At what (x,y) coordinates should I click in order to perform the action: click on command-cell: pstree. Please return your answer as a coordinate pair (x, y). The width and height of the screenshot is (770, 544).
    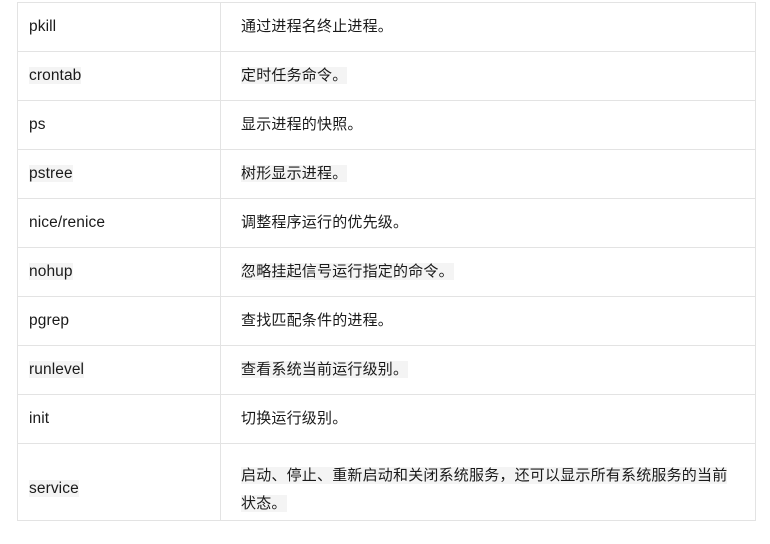
    Looking at the image, I should click on (119, 174).